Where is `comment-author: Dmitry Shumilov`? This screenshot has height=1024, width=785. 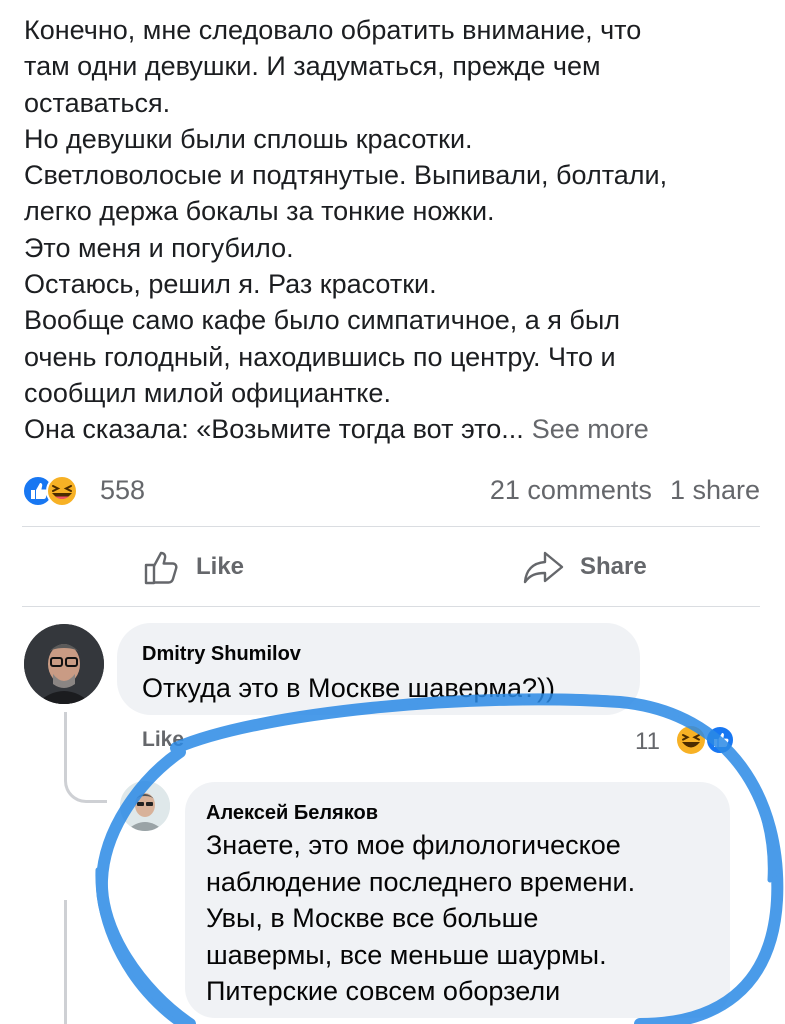
comment-author: Dmitry Shumilov is located at coordinates (221, 654).